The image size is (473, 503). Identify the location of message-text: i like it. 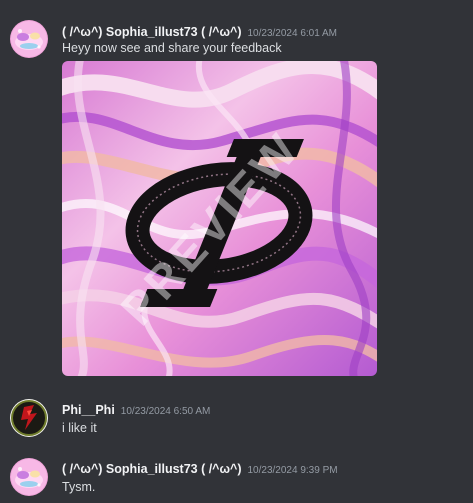
(79, 428).